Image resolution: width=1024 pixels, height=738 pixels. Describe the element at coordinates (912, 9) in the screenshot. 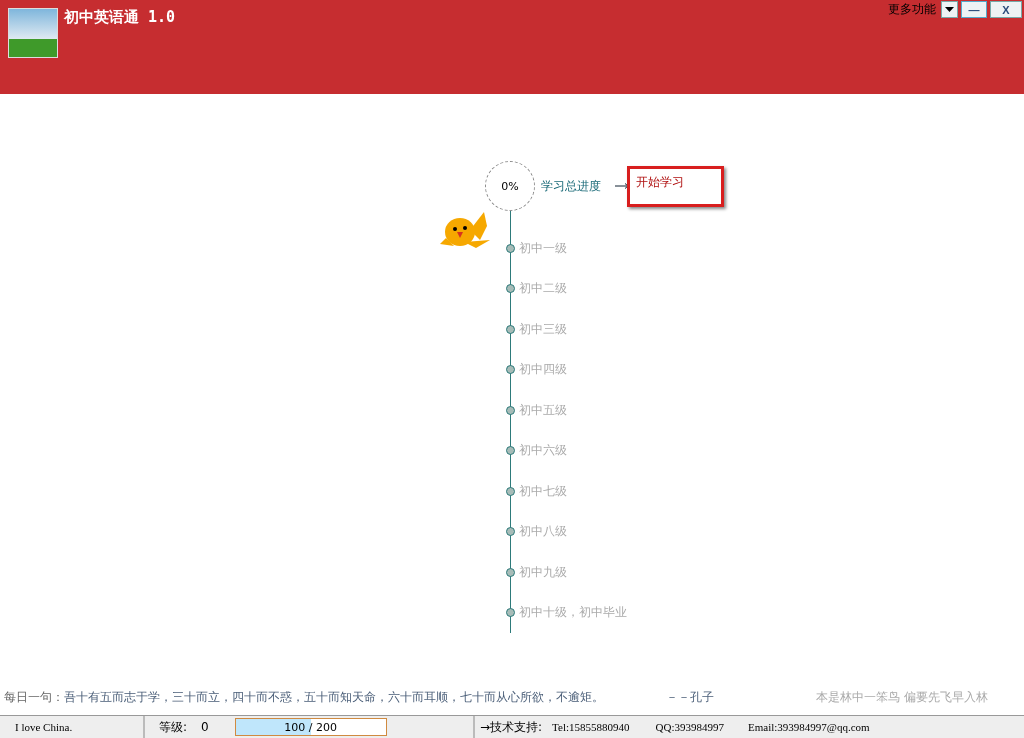

I see `more-features-label: 更多功能` at that location.